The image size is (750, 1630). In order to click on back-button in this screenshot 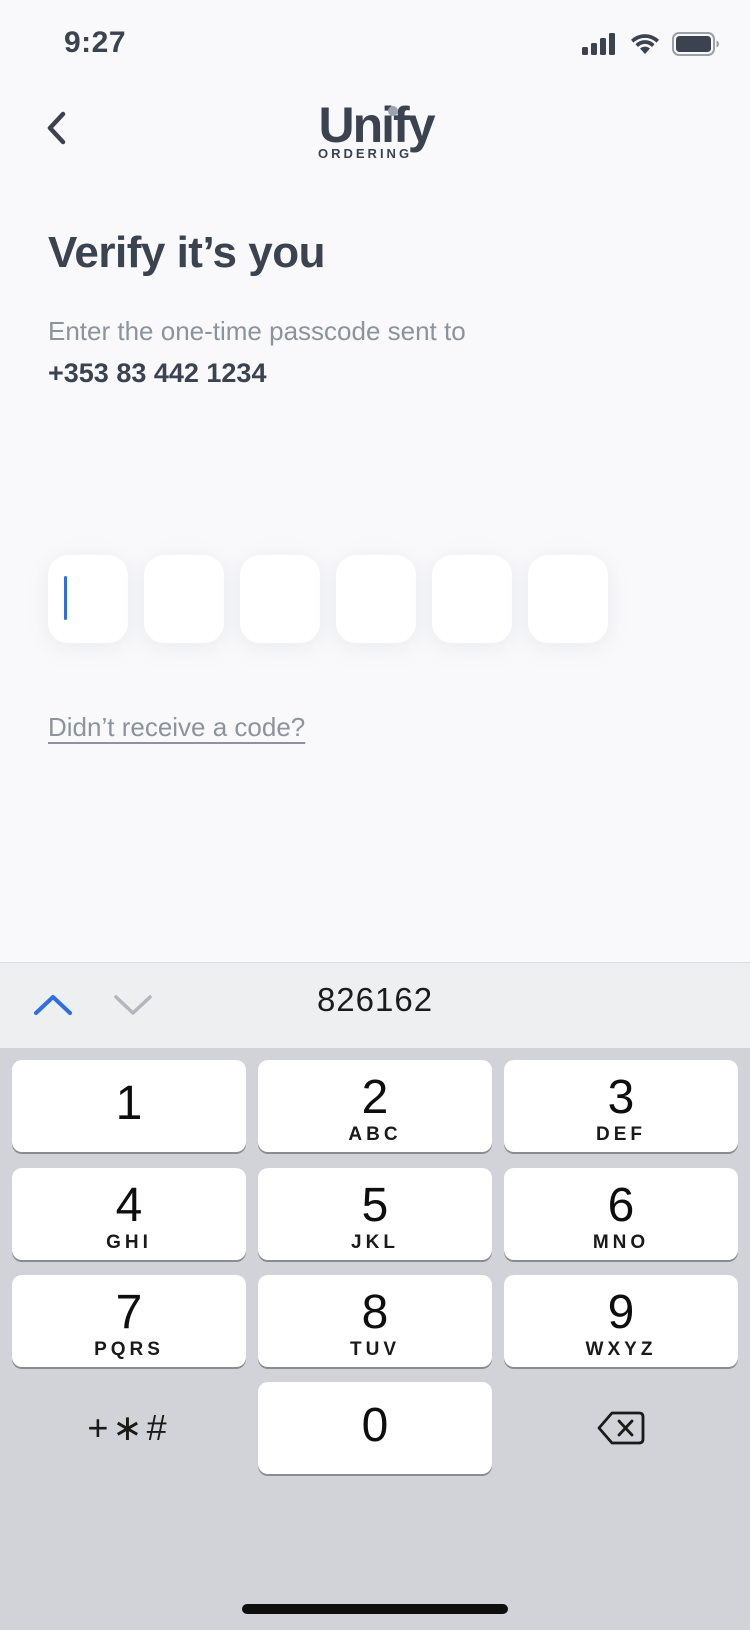, I will do `click(56, 128)`.